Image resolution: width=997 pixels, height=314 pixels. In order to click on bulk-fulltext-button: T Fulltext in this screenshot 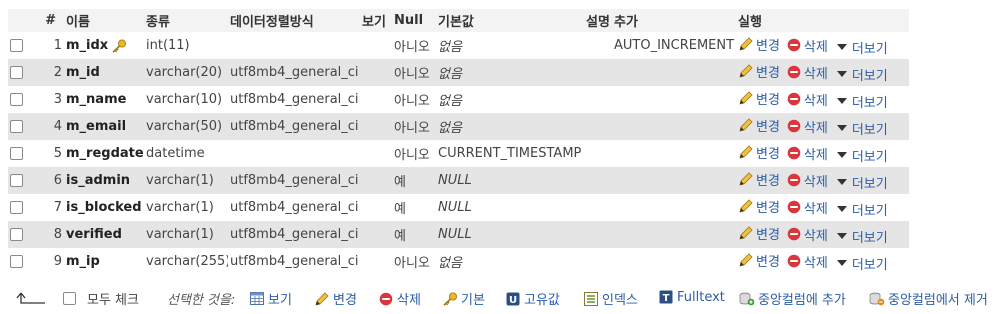, I will do `click(691, 297)`.